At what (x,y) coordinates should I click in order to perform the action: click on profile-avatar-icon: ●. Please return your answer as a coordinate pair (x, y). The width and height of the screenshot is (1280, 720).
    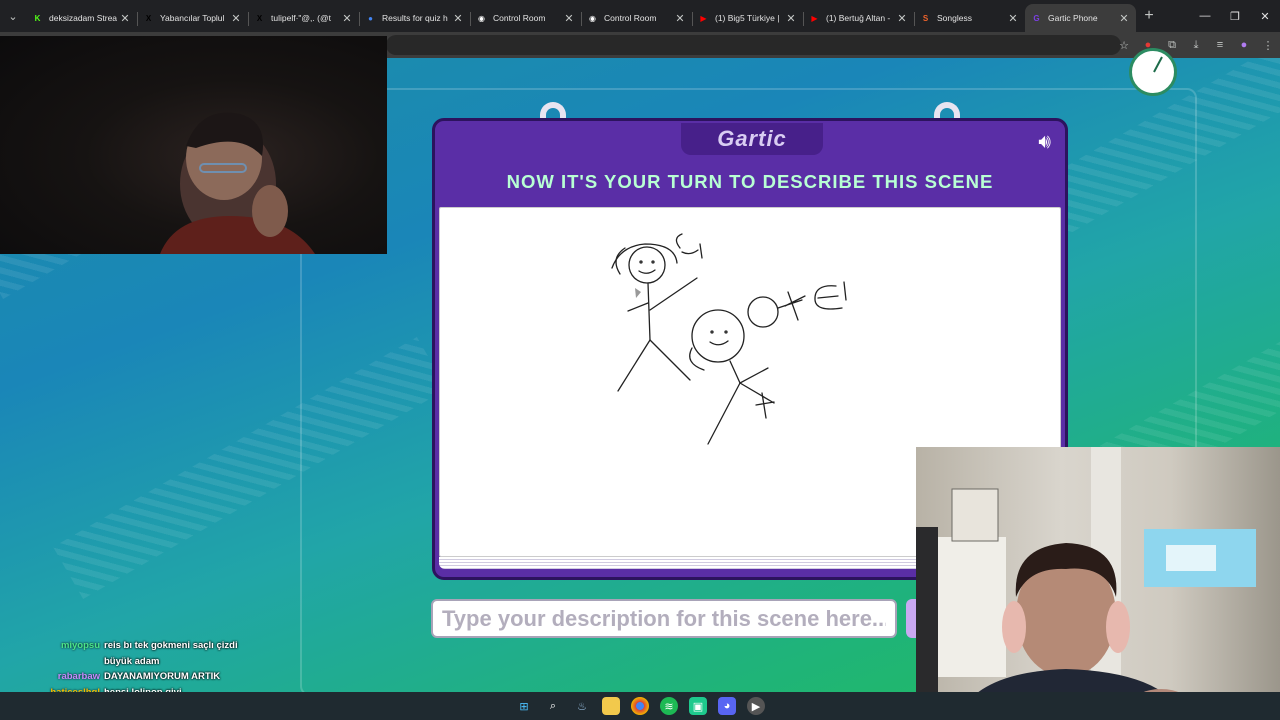
    Looking at the image, I should click on (1244, 45).